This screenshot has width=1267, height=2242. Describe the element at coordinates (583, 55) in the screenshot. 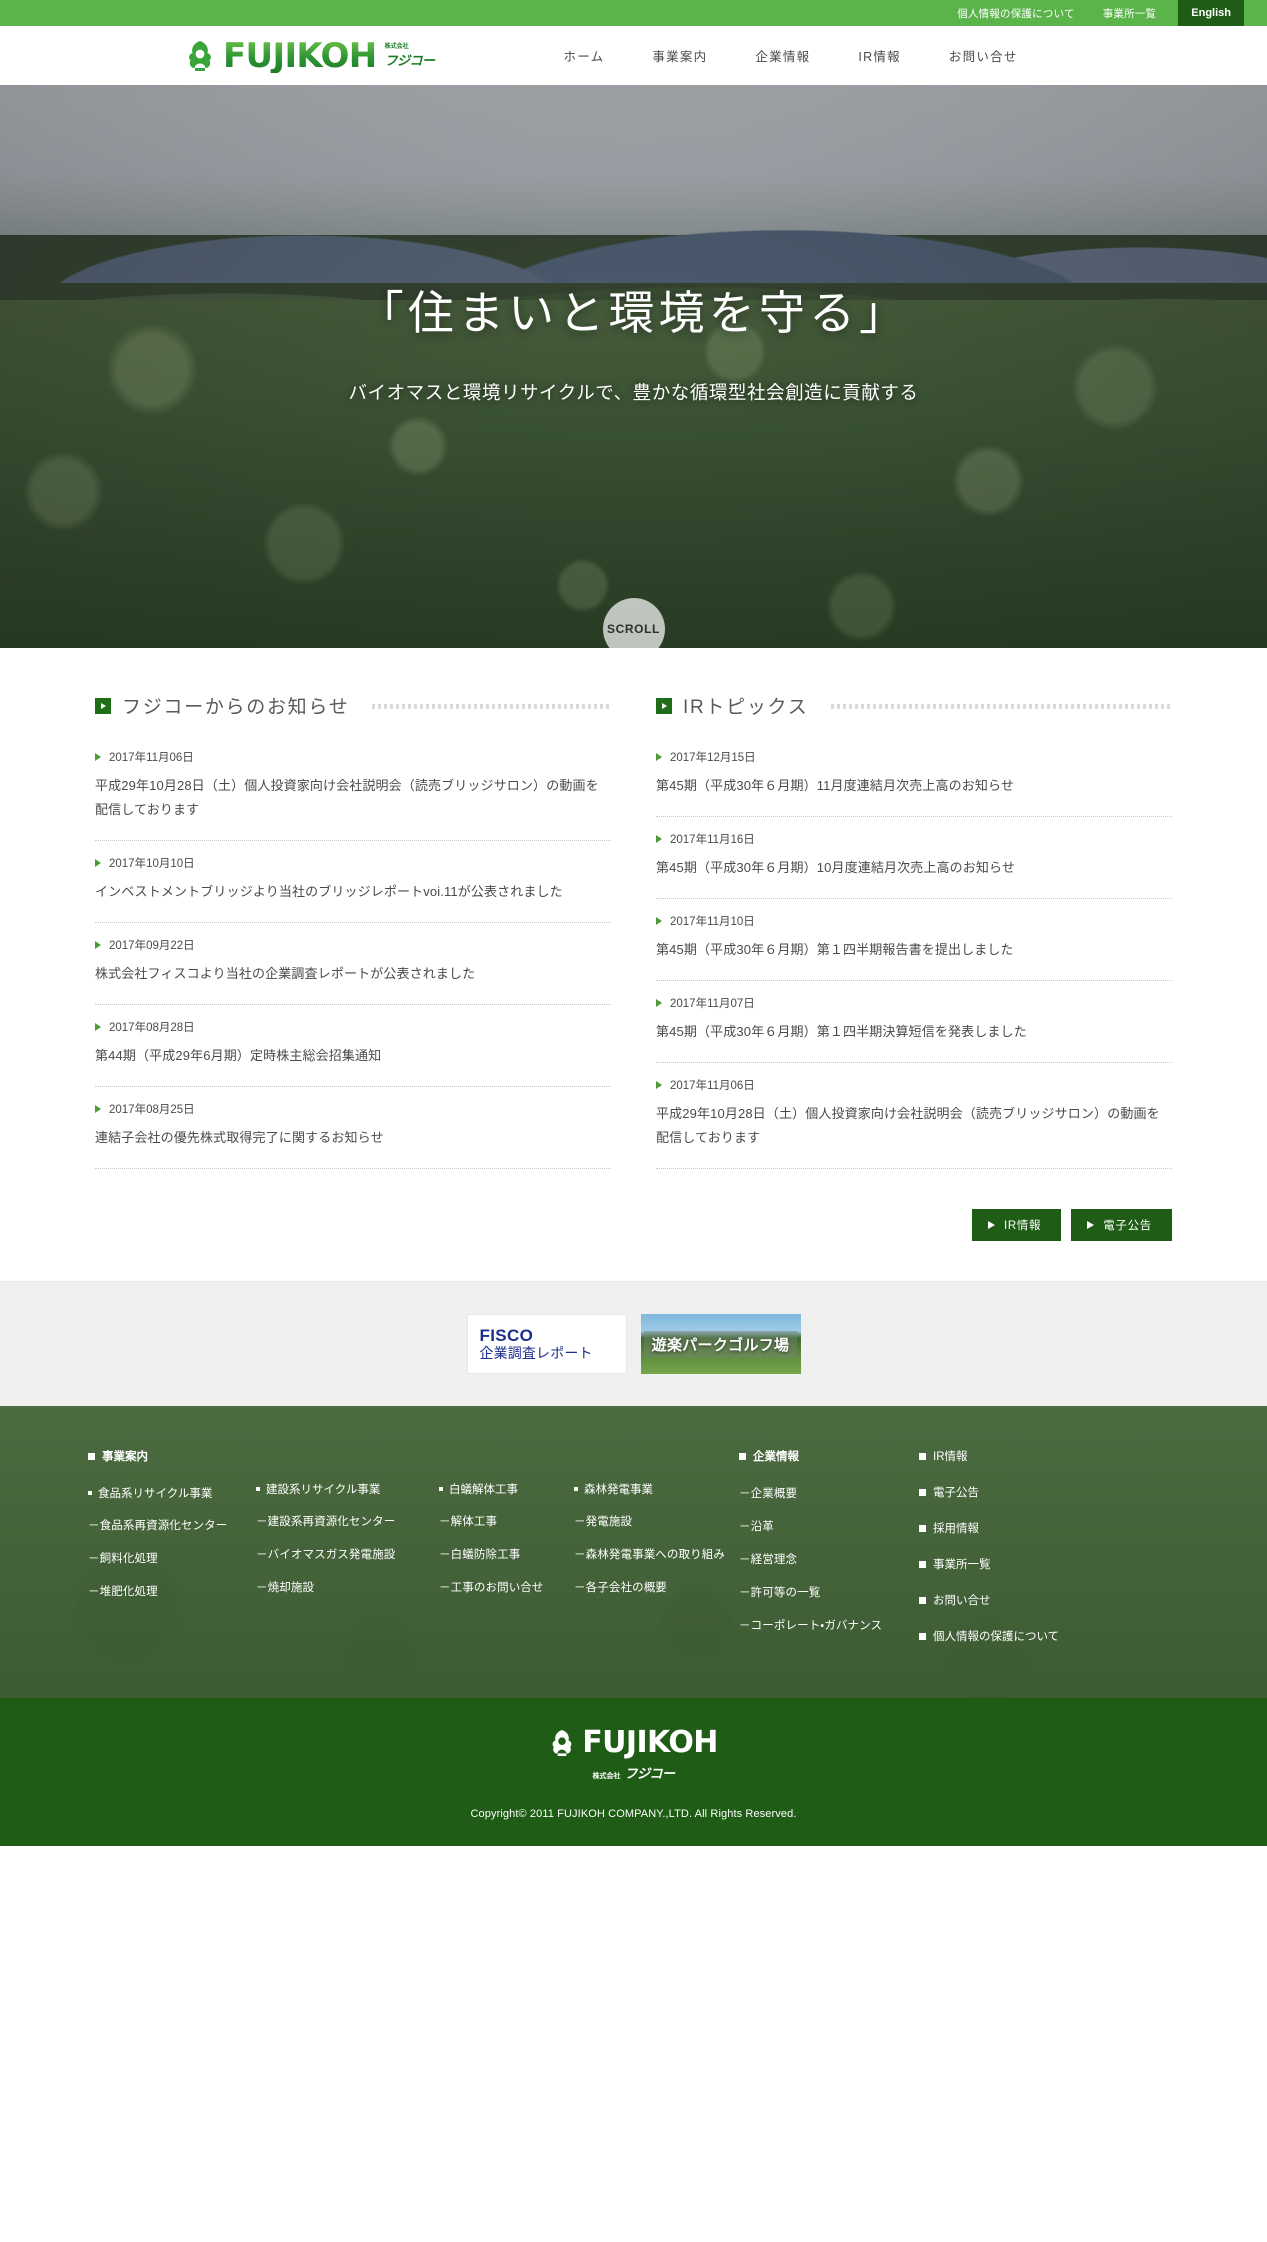

I see `nav-item-home: ホーム` at that location.